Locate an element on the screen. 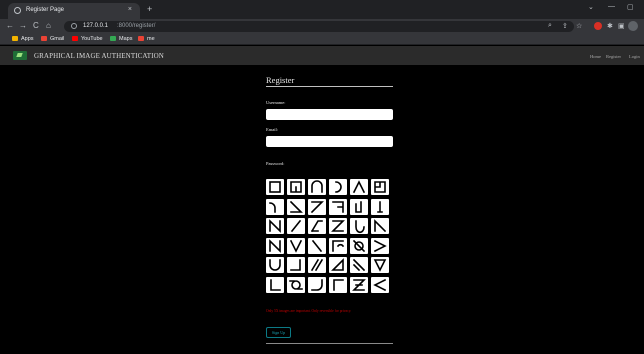  password-label: Password: is located at coordinates (275, 163).